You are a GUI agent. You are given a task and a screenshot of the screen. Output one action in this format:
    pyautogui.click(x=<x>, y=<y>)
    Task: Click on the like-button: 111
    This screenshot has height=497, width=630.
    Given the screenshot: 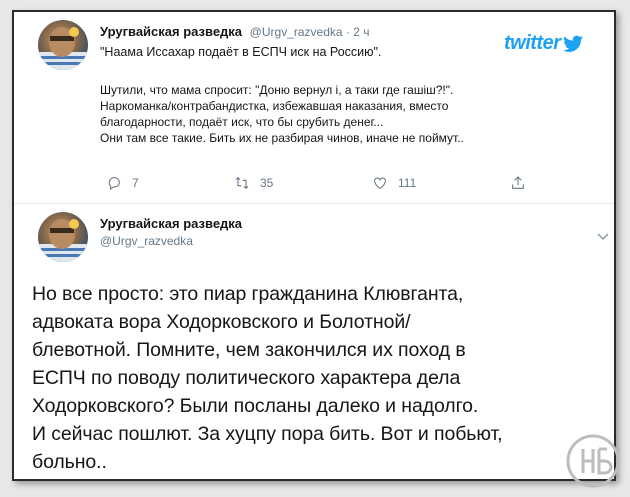 What is the action you would take?
    pyautogui.click(x=394, y=183)
    